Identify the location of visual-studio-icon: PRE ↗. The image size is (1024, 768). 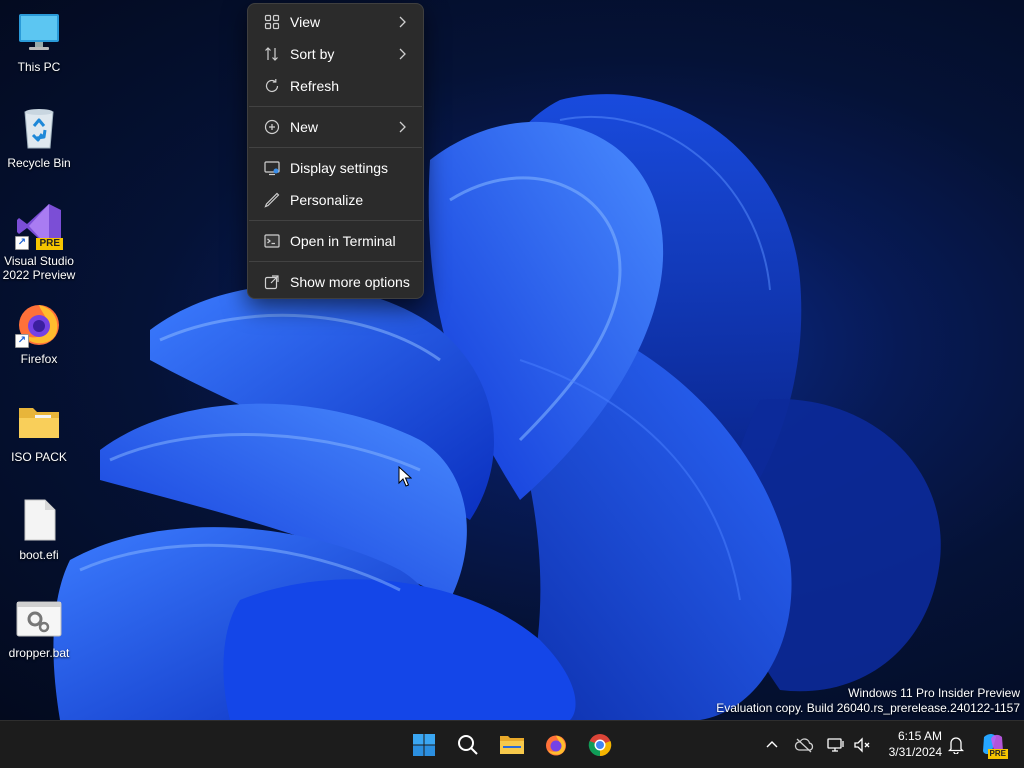
(39, 226).